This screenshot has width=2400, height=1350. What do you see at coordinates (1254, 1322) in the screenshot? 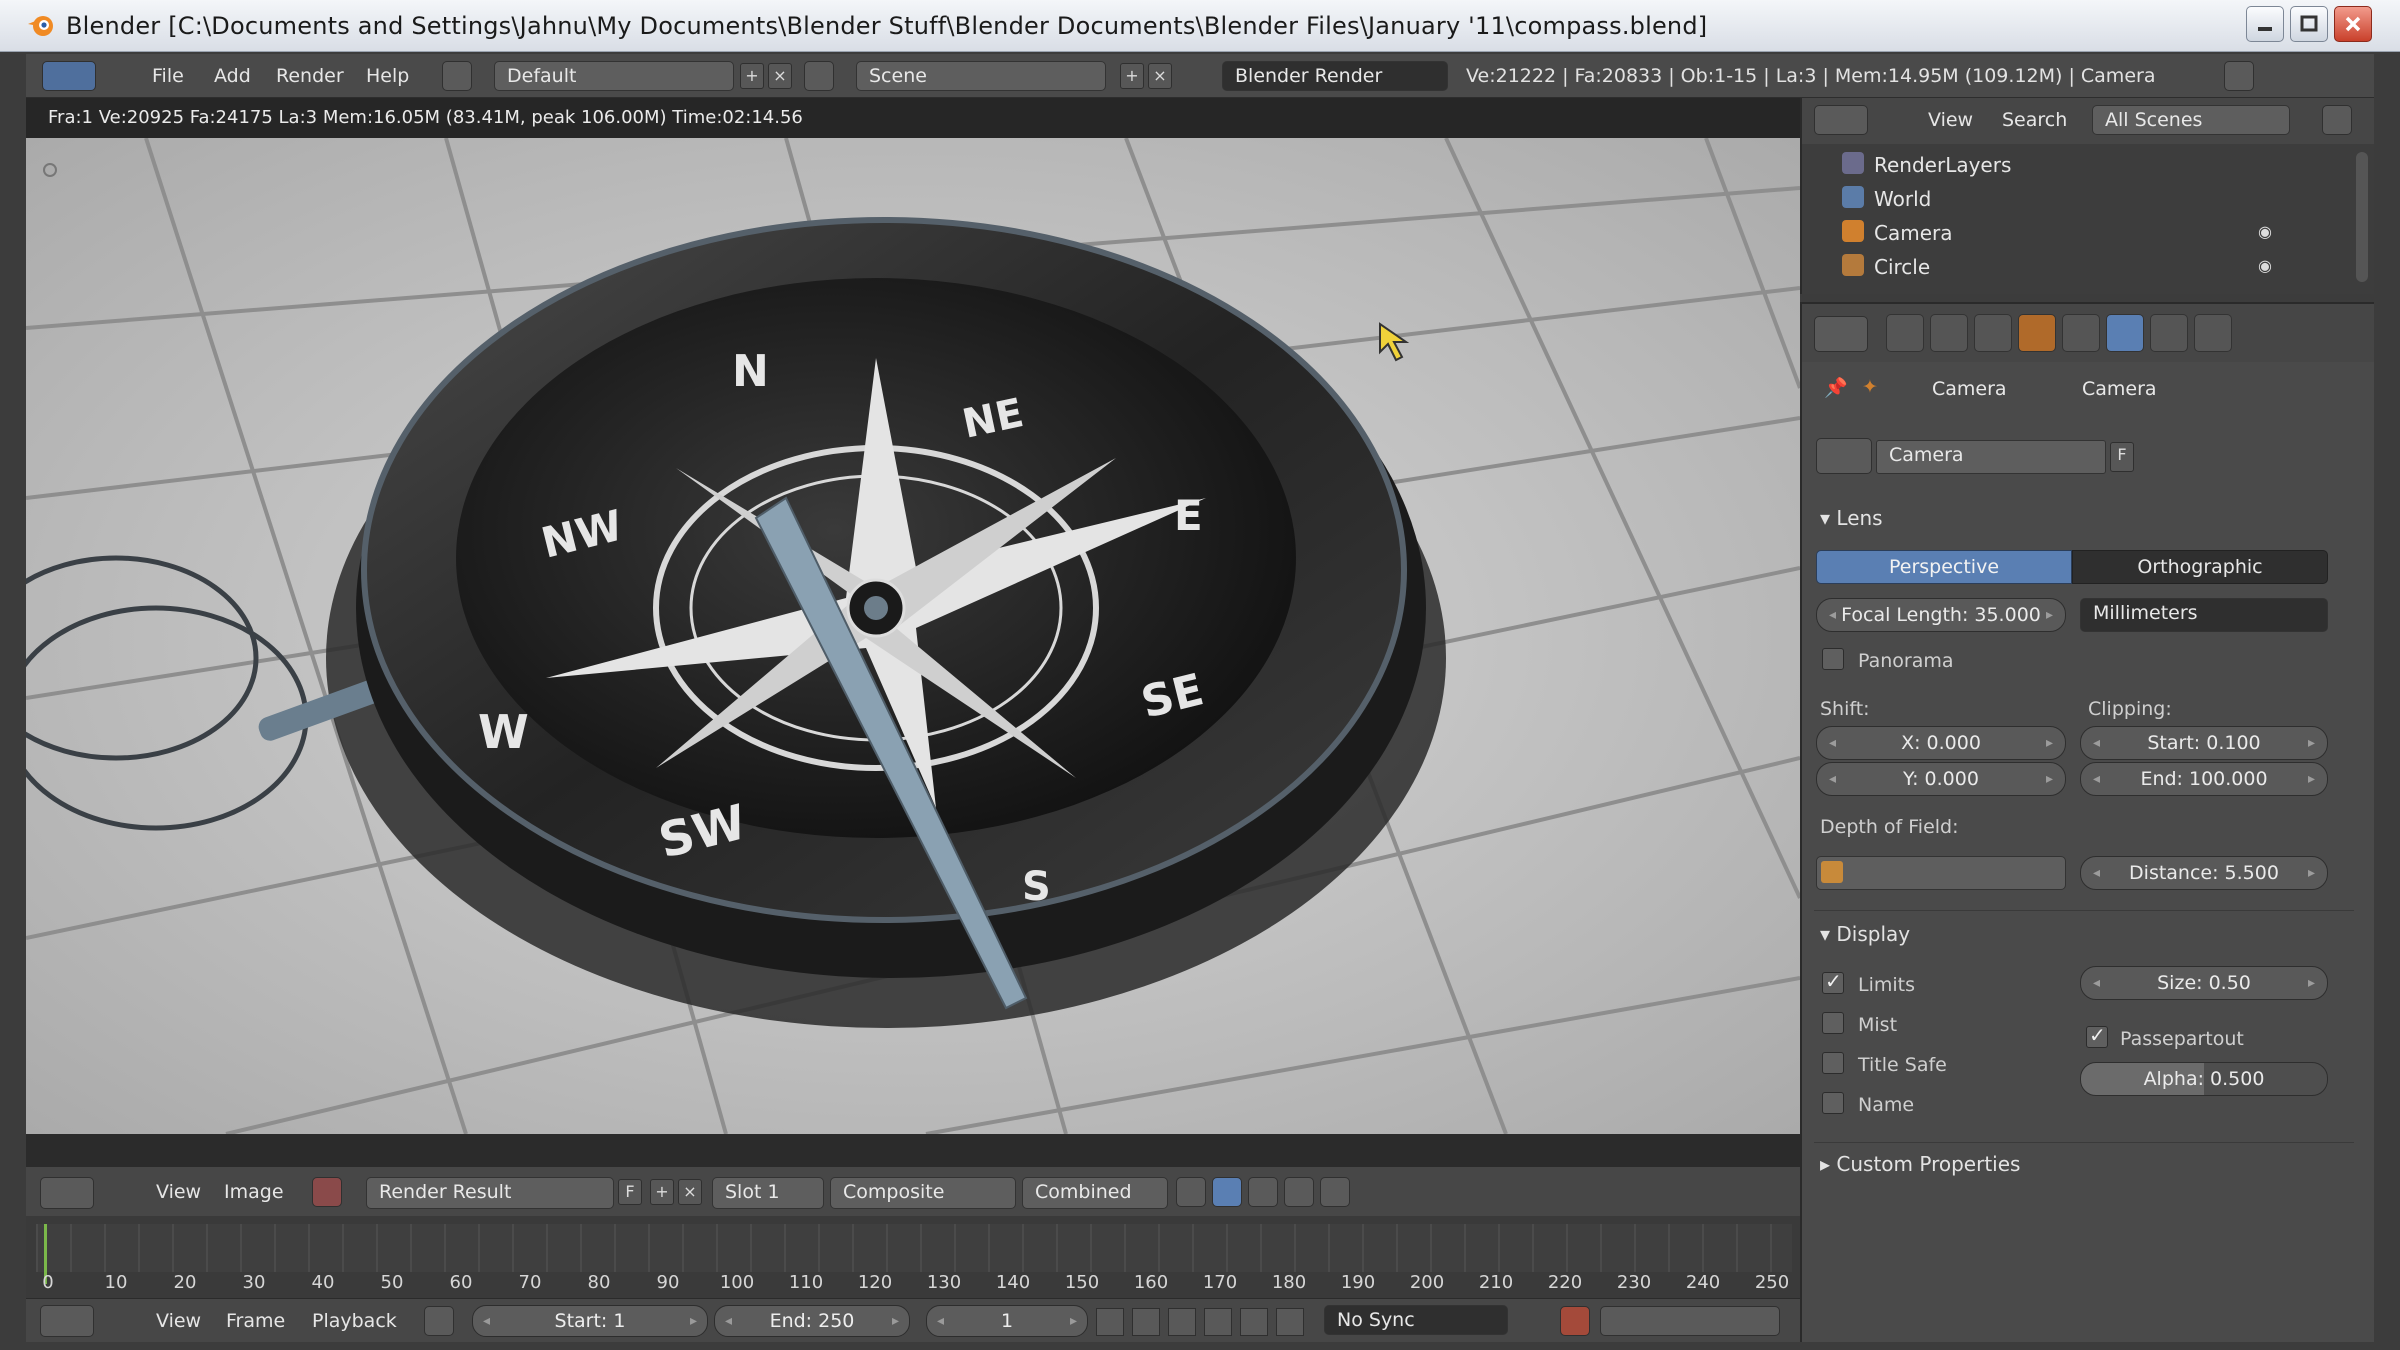
I see `jump-next-keyframe-button` at bounding box center [1254, 1322].